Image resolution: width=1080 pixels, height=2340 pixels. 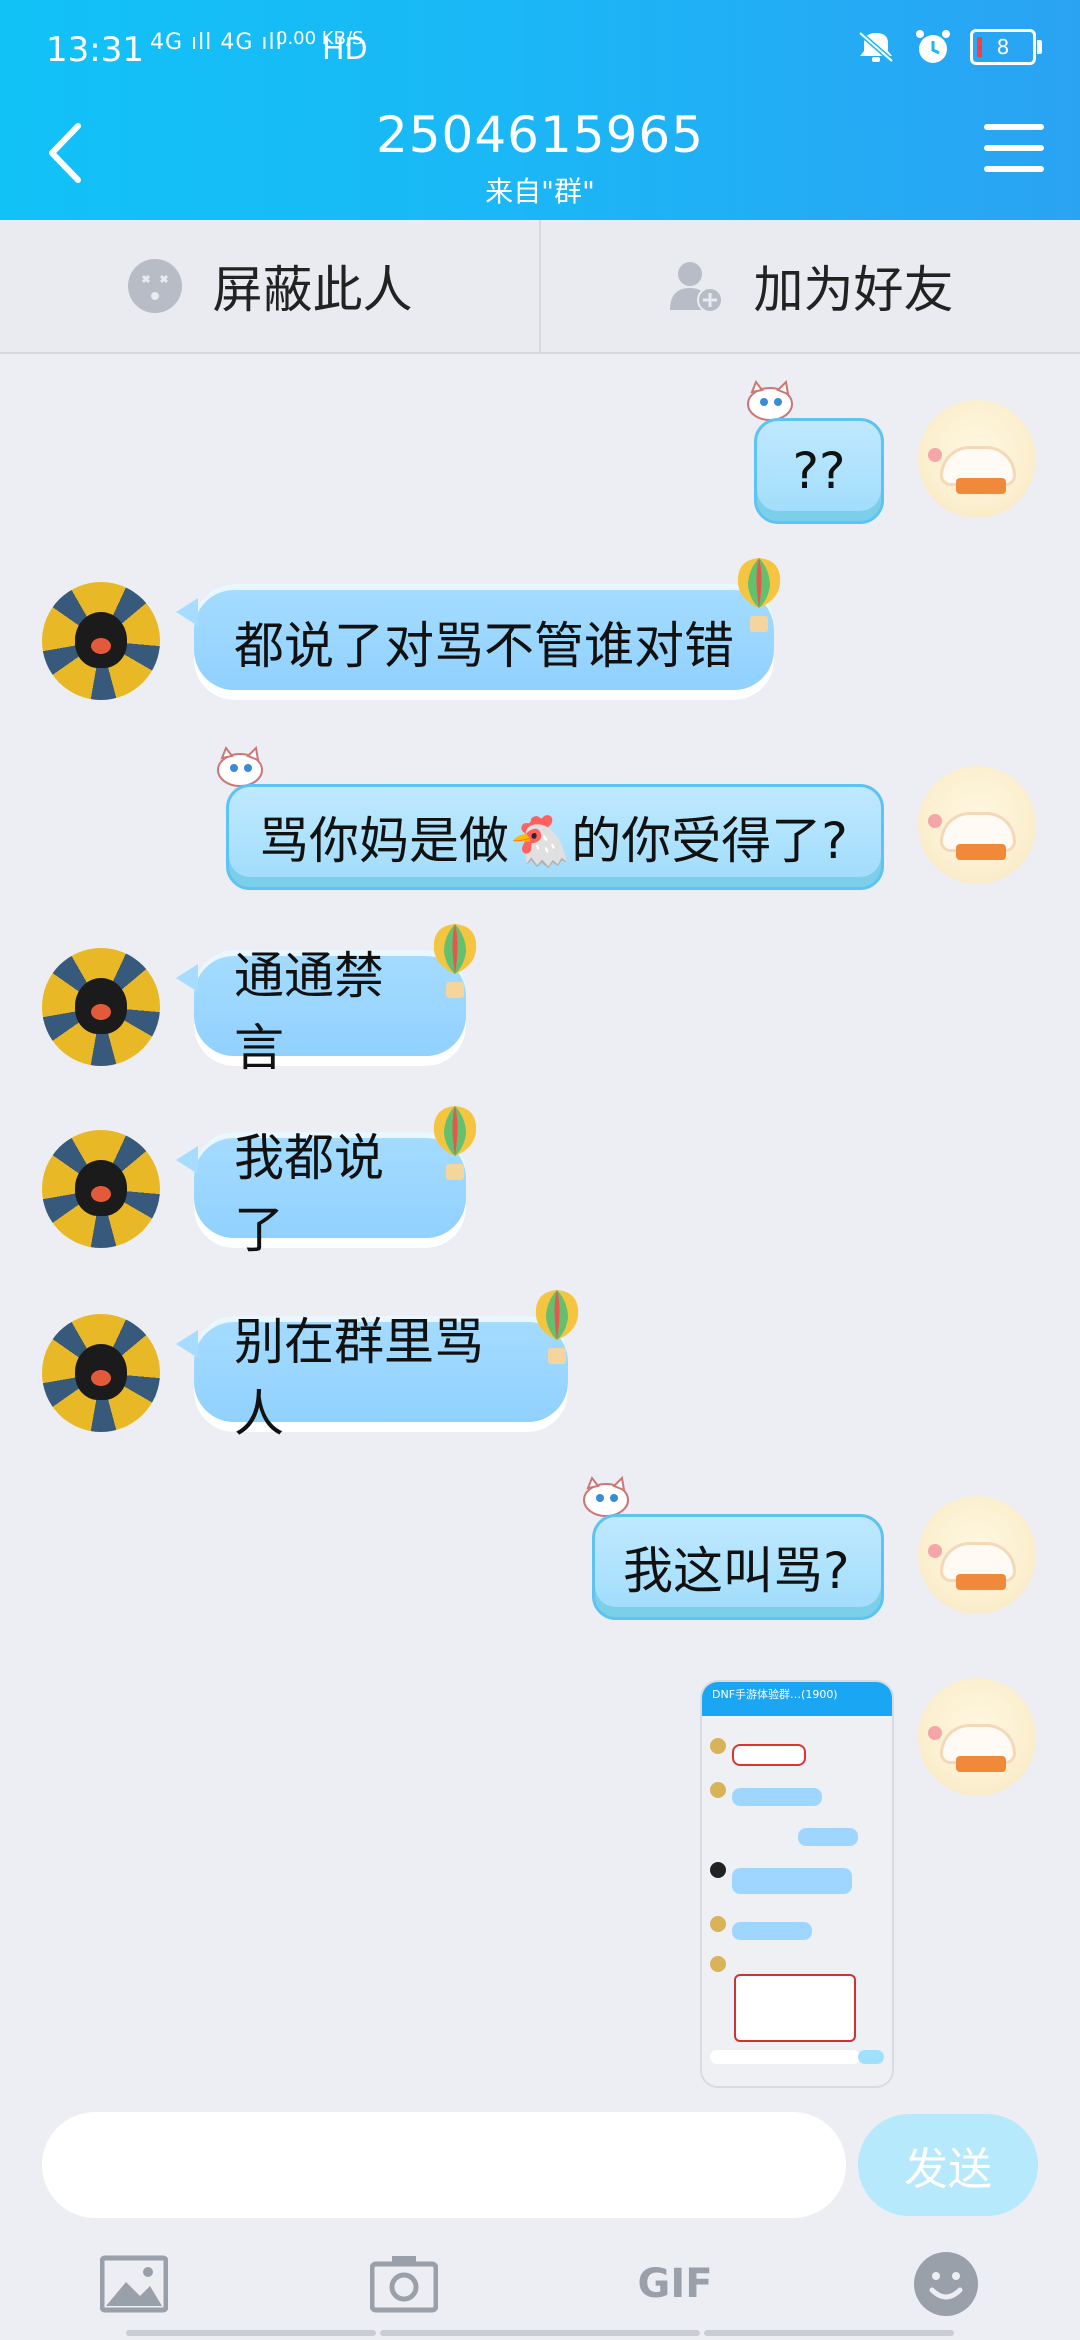 I want to click on image-icon, so click(x=134, y=2284).